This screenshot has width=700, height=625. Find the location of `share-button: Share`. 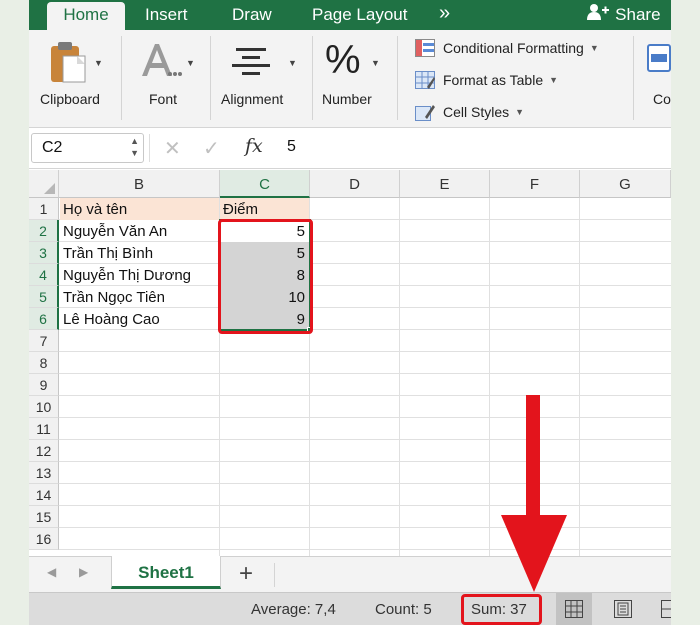

share-button: Share is located at coordinates (624, 14).